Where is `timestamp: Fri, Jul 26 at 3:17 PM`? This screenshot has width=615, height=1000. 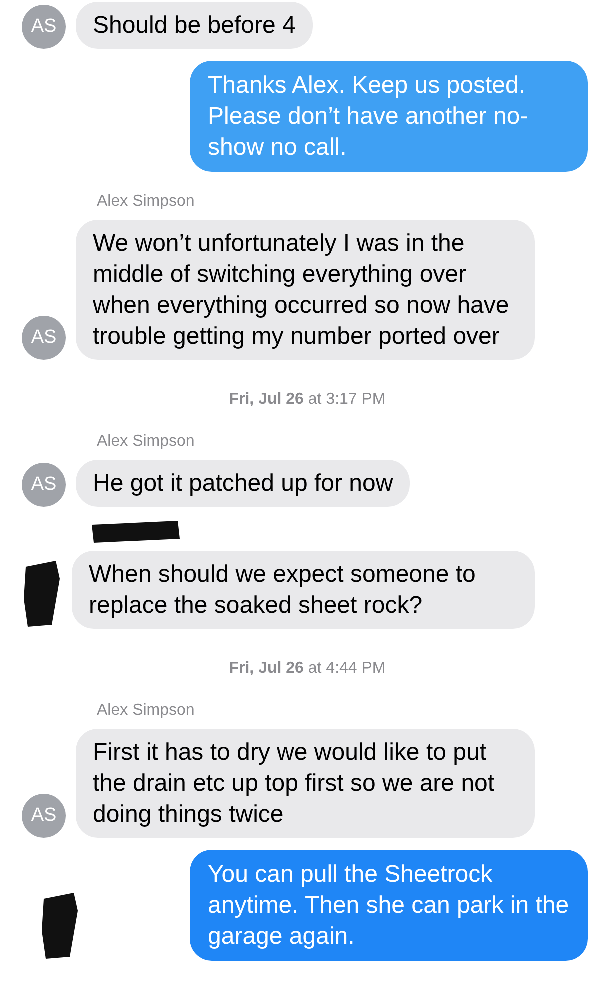
timestamp: Fri, Jul 26 at 3:17 PM is located at coordinates (307, 400).